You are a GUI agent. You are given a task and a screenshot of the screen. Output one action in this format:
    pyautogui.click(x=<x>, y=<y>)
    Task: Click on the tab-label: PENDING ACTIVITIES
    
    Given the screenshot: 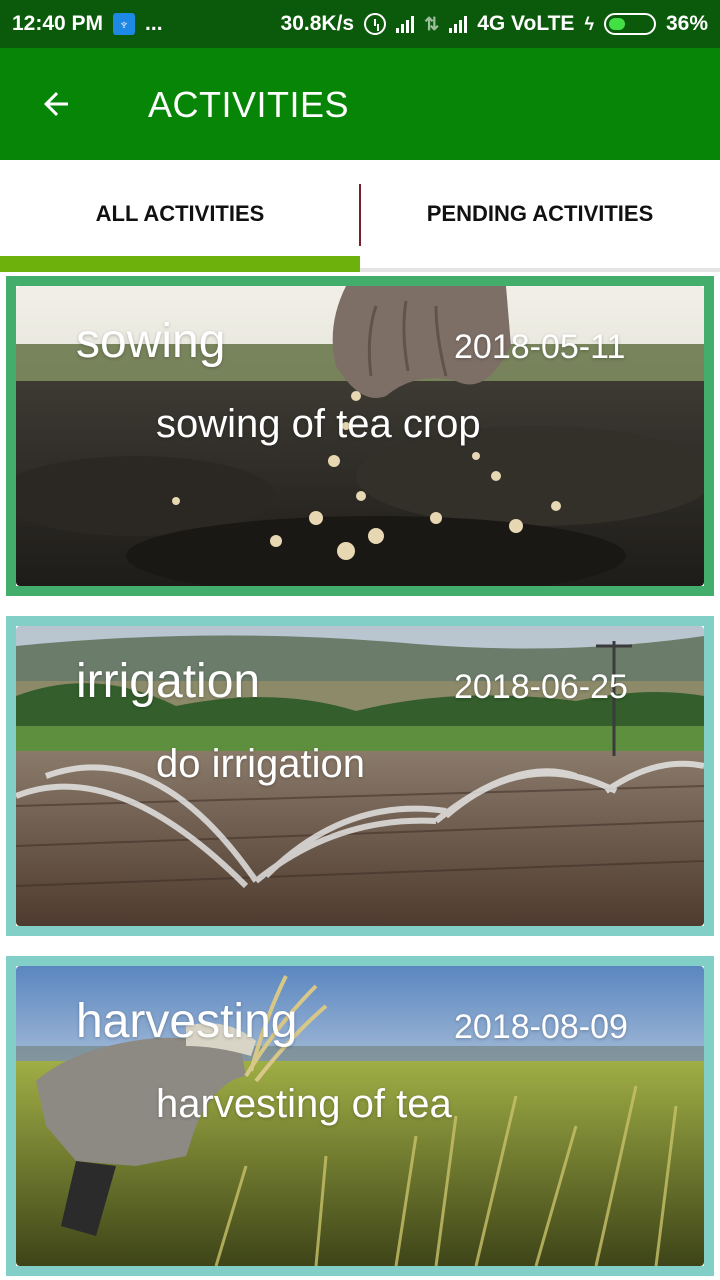 What is the action you would take?
    pyautogui.click(x=540, y=213)
    